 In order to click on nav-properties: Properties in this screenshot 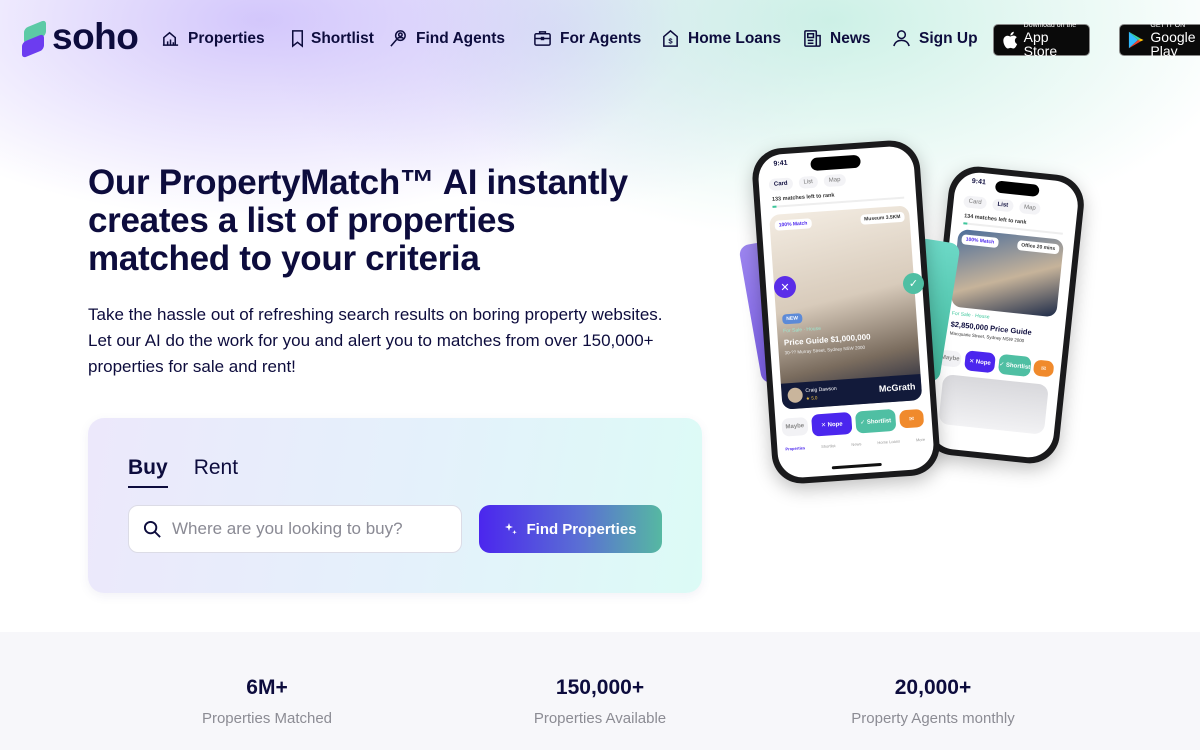, I will do `click(213, 38)`.